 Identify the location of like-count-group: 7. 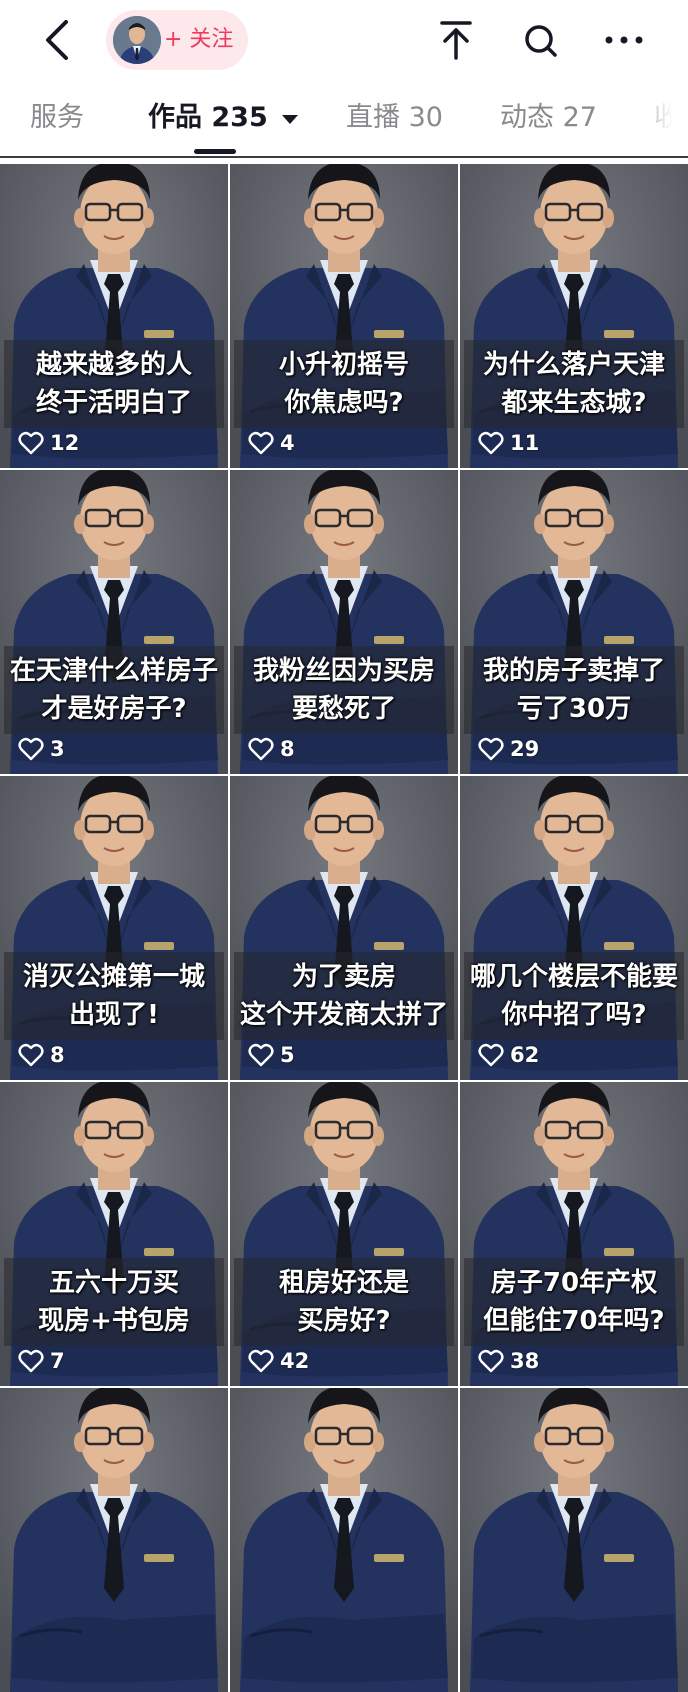
(41, 1361).